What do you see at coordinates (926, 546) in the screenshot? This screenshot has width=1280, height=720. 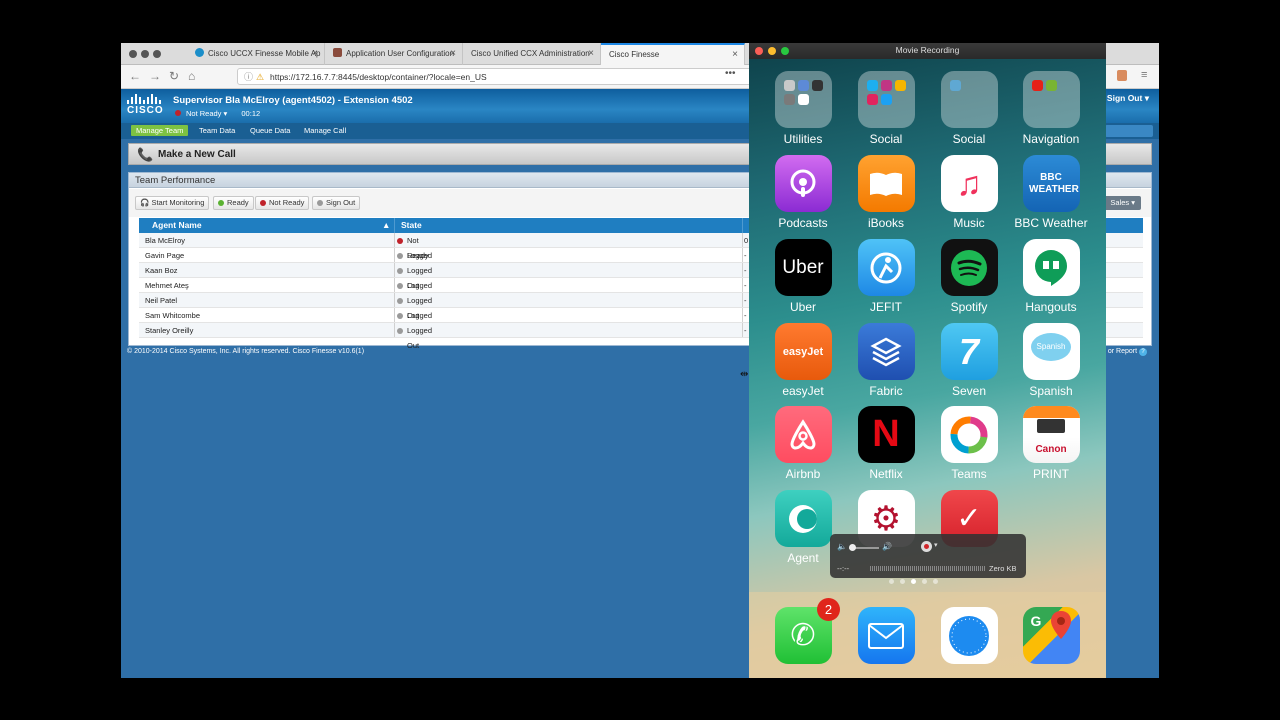 I see `record-button` at bounding box center [926, 546].